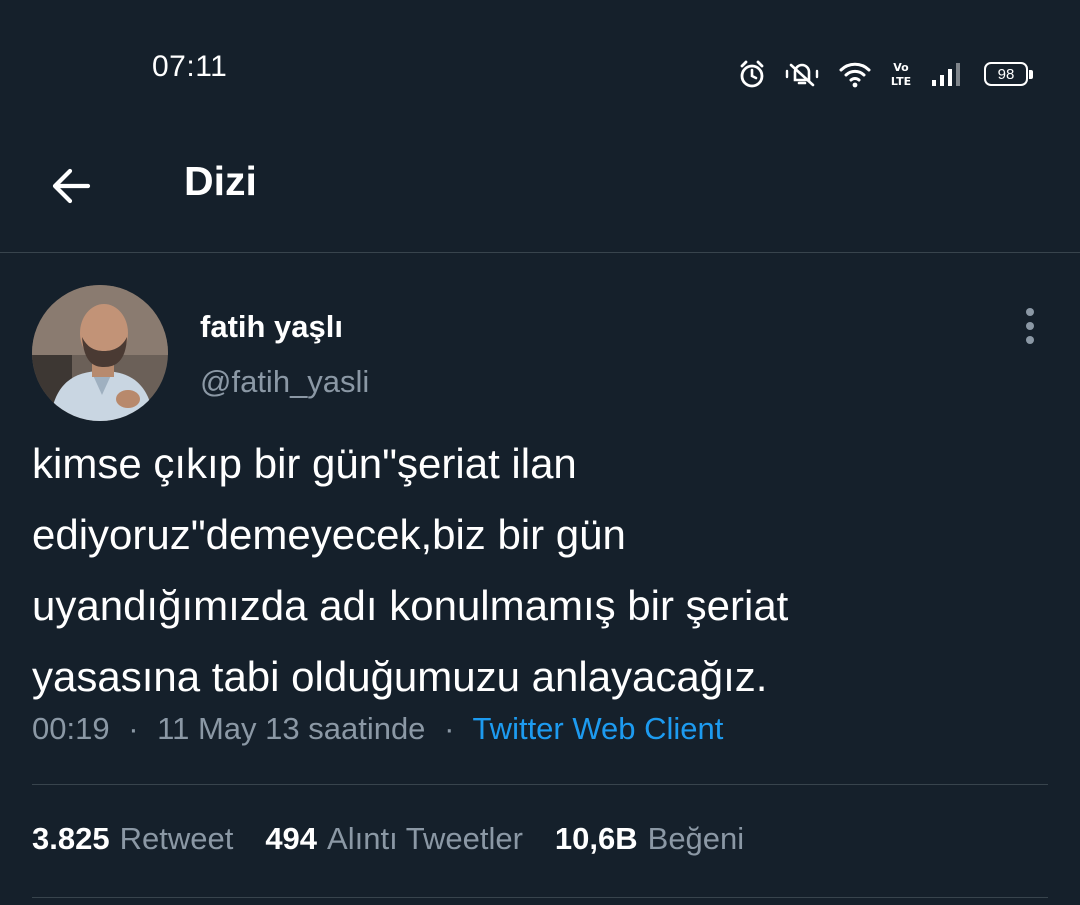 The image size is (1080, 905). What do you see at coordinates (291, 728) in the screenshot?
I see `tweet-date: 11 May 13 saatinde` at bounding box center [291, 728].